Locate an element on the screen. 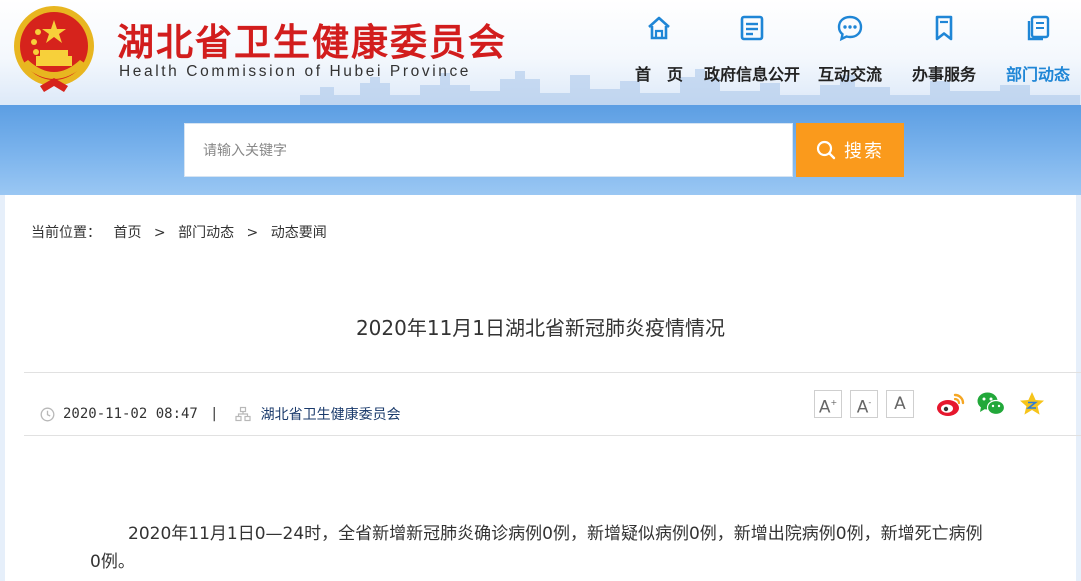 The image size is (1081, 581). site-title: 湖北省卫生健康委员会 is located at coordinates (312, 42).